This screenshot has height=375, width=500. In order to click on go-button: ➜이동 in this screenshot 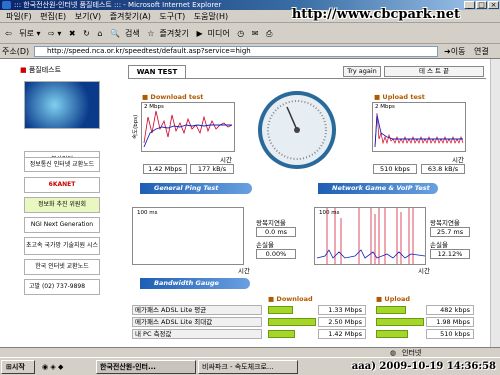, I will do `click(454, 51)`.